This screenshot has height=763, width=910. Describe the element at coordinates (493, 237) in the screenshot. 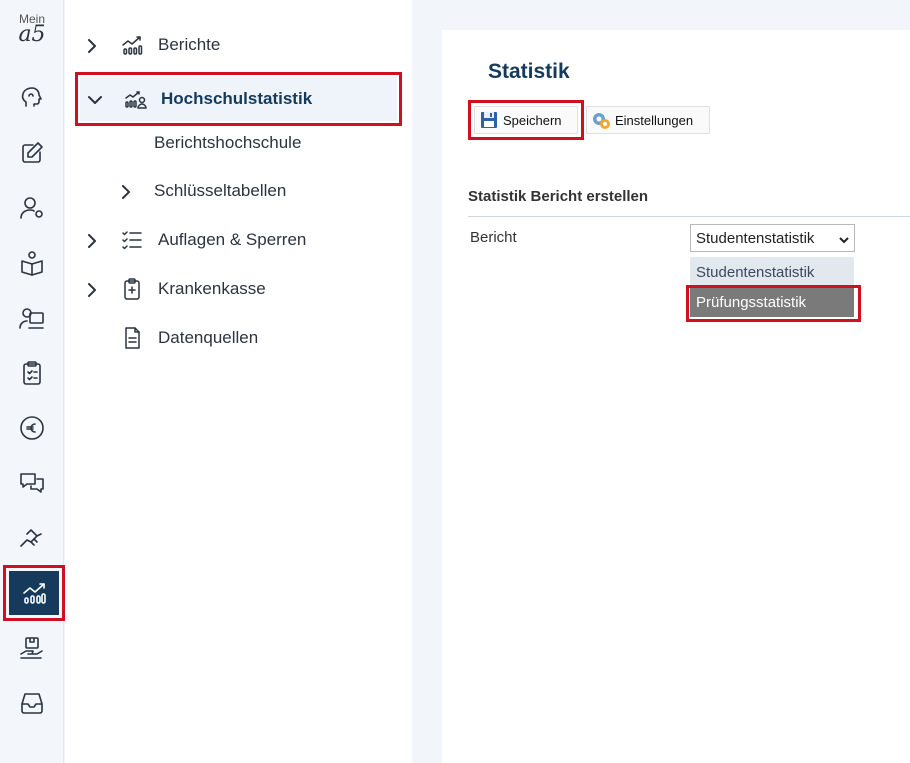

I see `bericht-label: Bericht` at that location.